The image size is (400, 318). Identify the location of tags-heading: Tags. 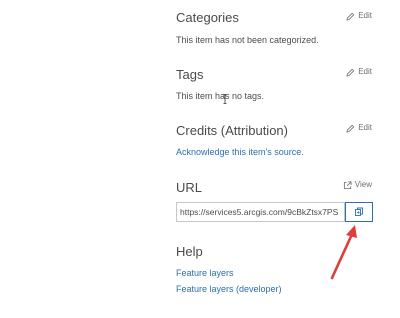
(190, 74).